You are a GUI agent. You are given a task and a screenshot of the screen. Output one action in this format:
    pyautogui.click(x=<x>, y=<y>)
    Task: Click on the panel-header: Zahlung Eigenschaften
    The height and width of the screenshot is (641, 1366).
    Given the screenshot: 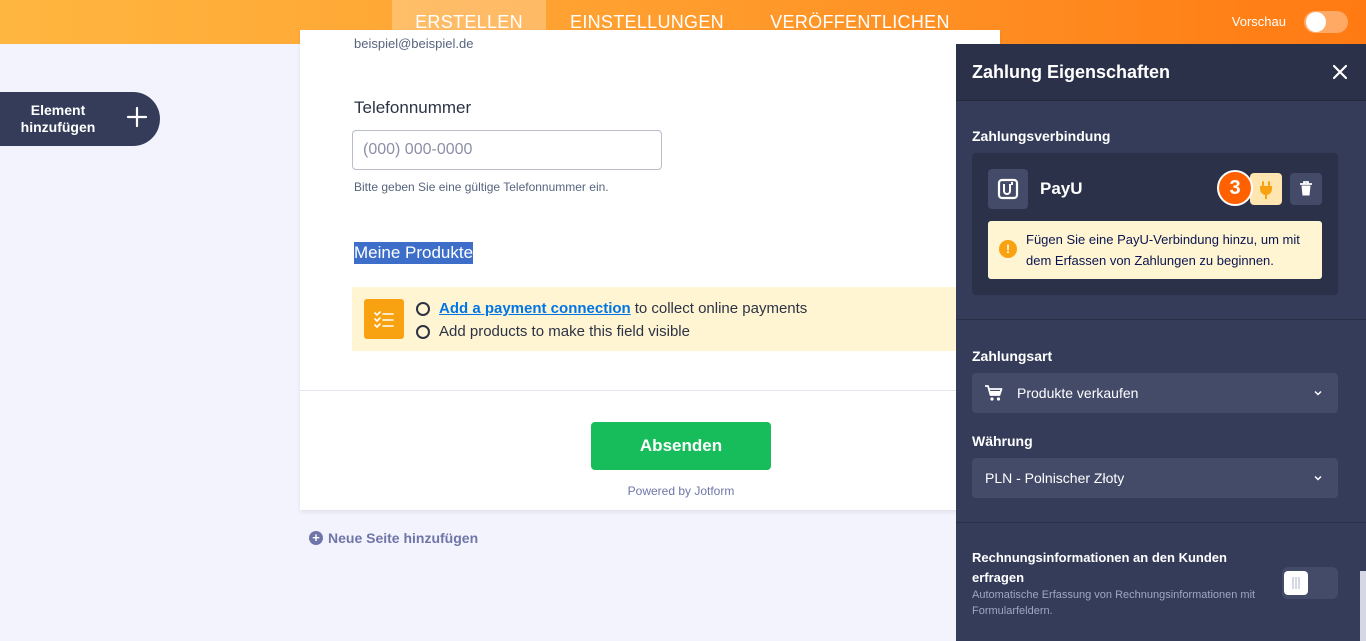 What is the action you would take?
    pyautogui.click(x=1161, y=72)
    